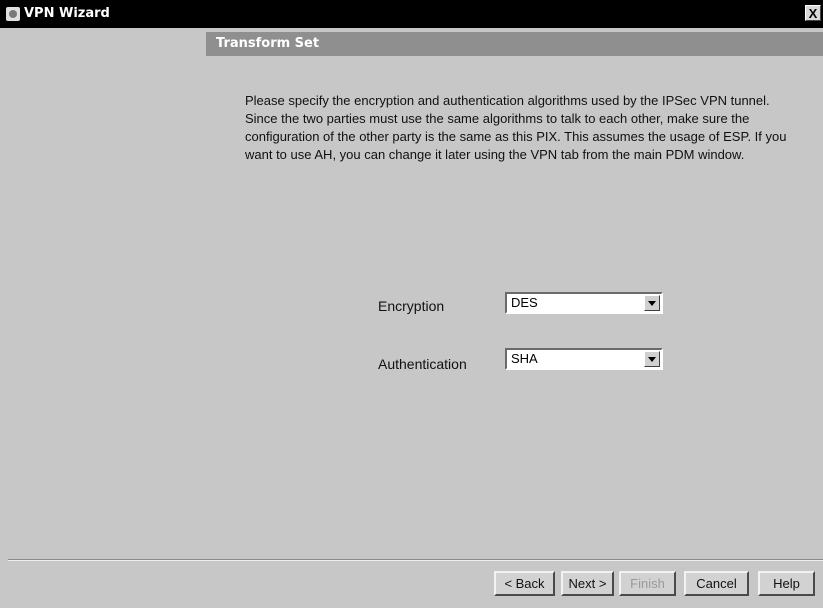 The width and height of the screenshot is (823, 608). I want to click on vpn-wizard-icon, so click(13, 14).